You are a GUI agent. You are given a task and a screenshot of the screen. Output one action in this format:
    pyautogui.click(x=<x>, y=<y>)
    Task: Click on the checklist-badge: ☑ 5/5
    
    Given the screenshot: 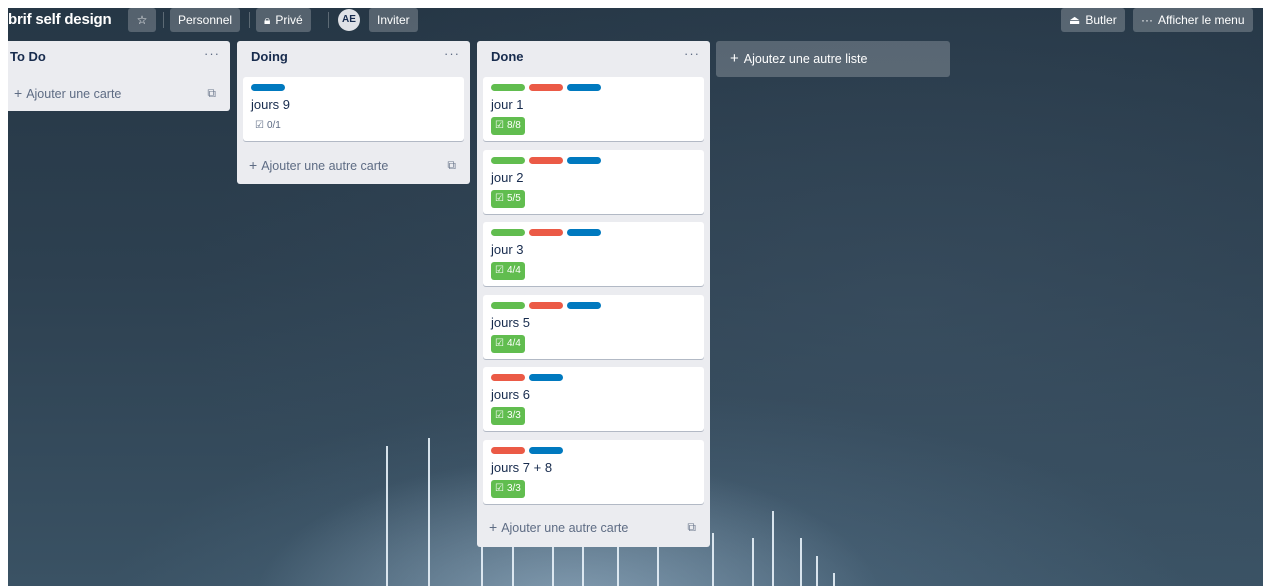 What is the action you would take?
    pyautogui.click(x=508, y=199)
    